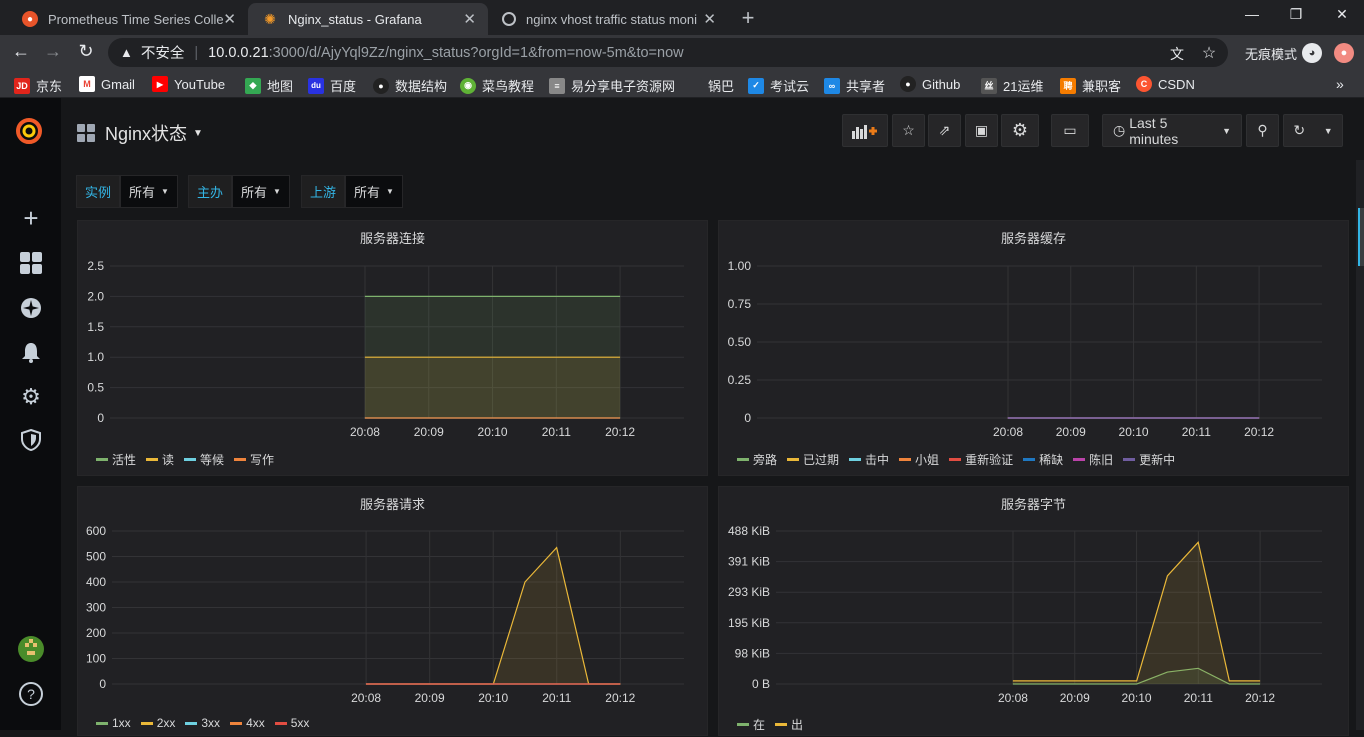 The height and width of the screenshot is (737, 1364). I want to click on bookmark-jianzhike: 聘兼职客, so click(1090, 85).